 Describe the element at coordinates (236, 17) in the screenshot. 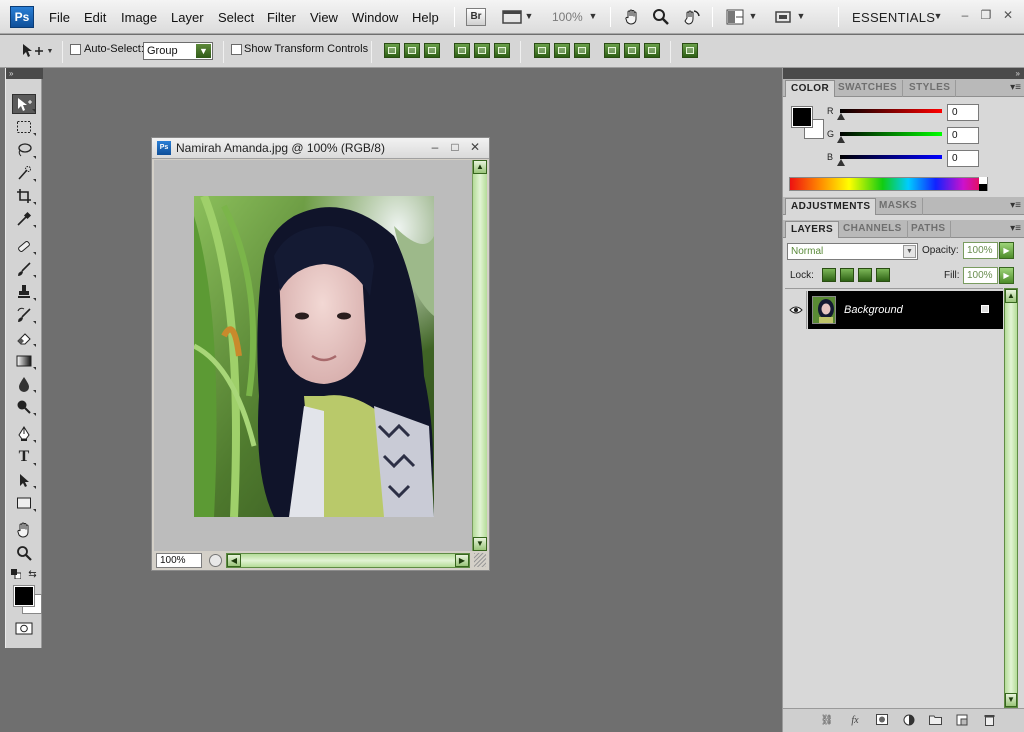

I see `menu-select: Select` at that location.